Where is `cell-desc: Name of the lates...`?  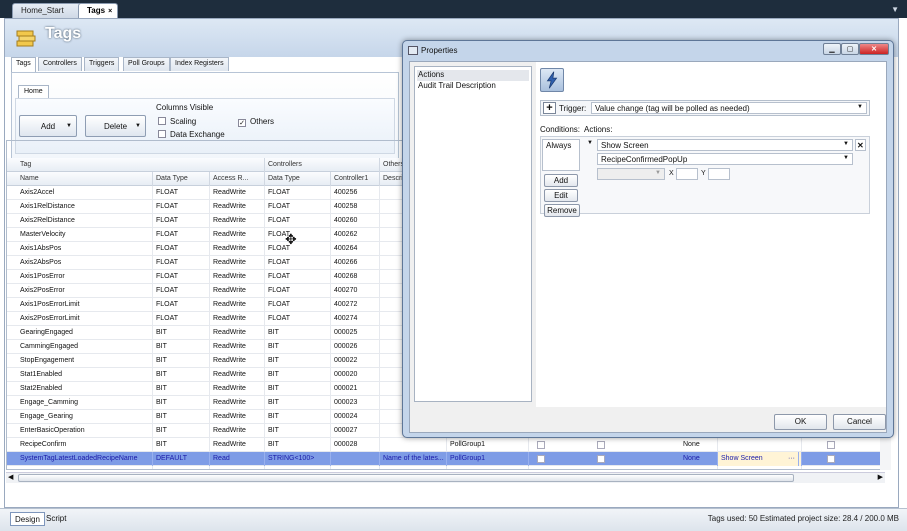 cell-desc: Name of the lates... is located at coordinates (413, 459).